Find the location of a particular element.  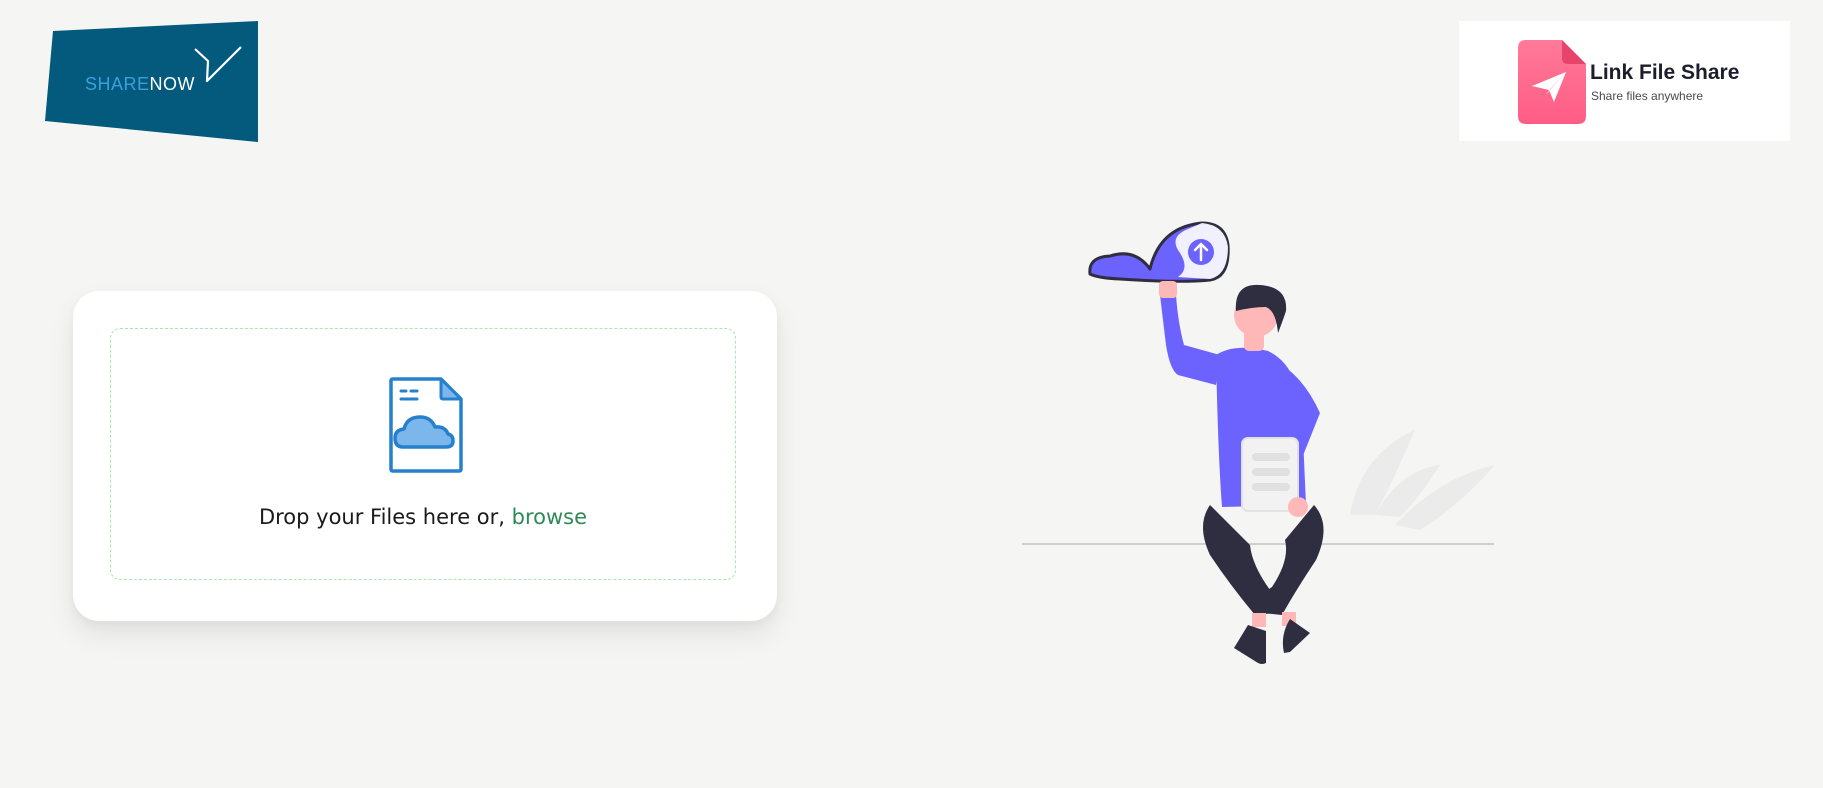

raised-arm is located at coordinates (1190, 340).